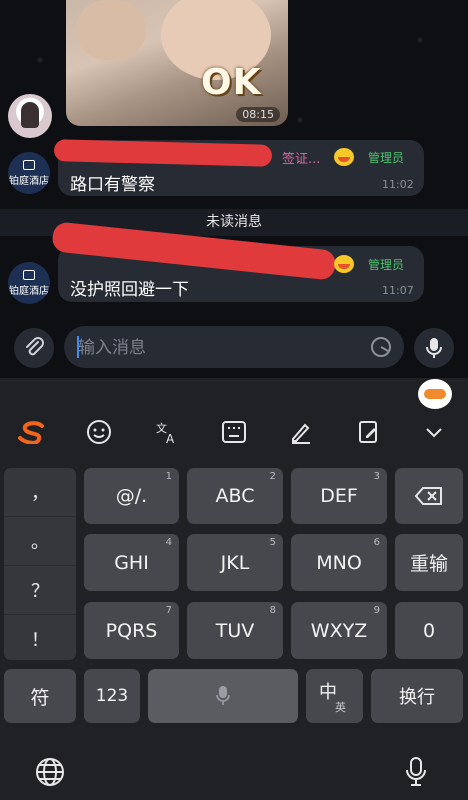 The width and height of the screenshot is (468, 800). I want to click on photo-overlay-text: OK, so click(231, 82).